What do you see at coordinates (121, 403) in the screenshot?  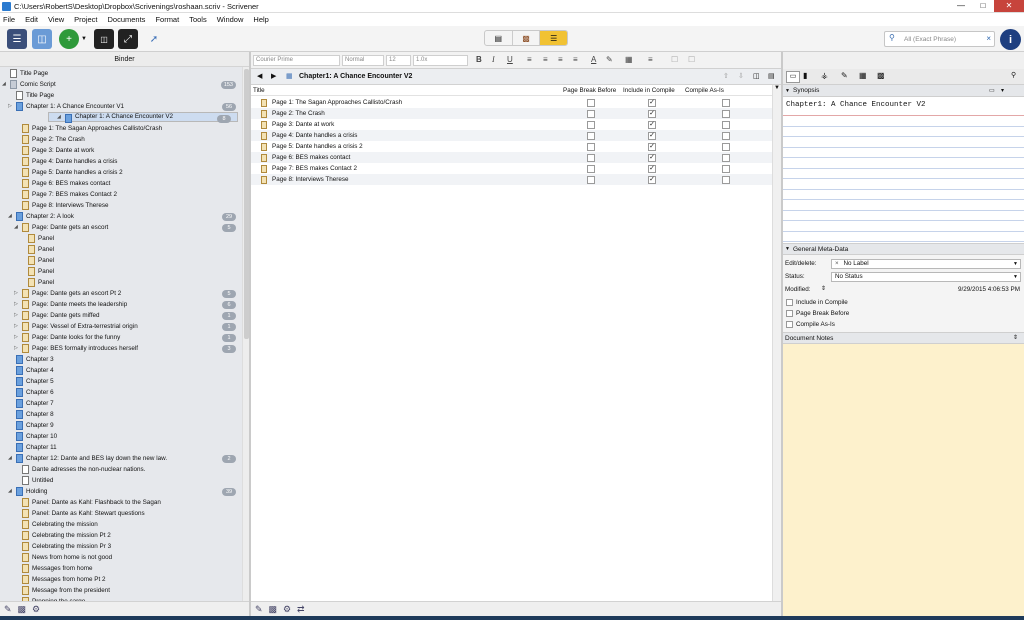 I see `binder-item: Chapter 7` at bounding box center [121, 403].